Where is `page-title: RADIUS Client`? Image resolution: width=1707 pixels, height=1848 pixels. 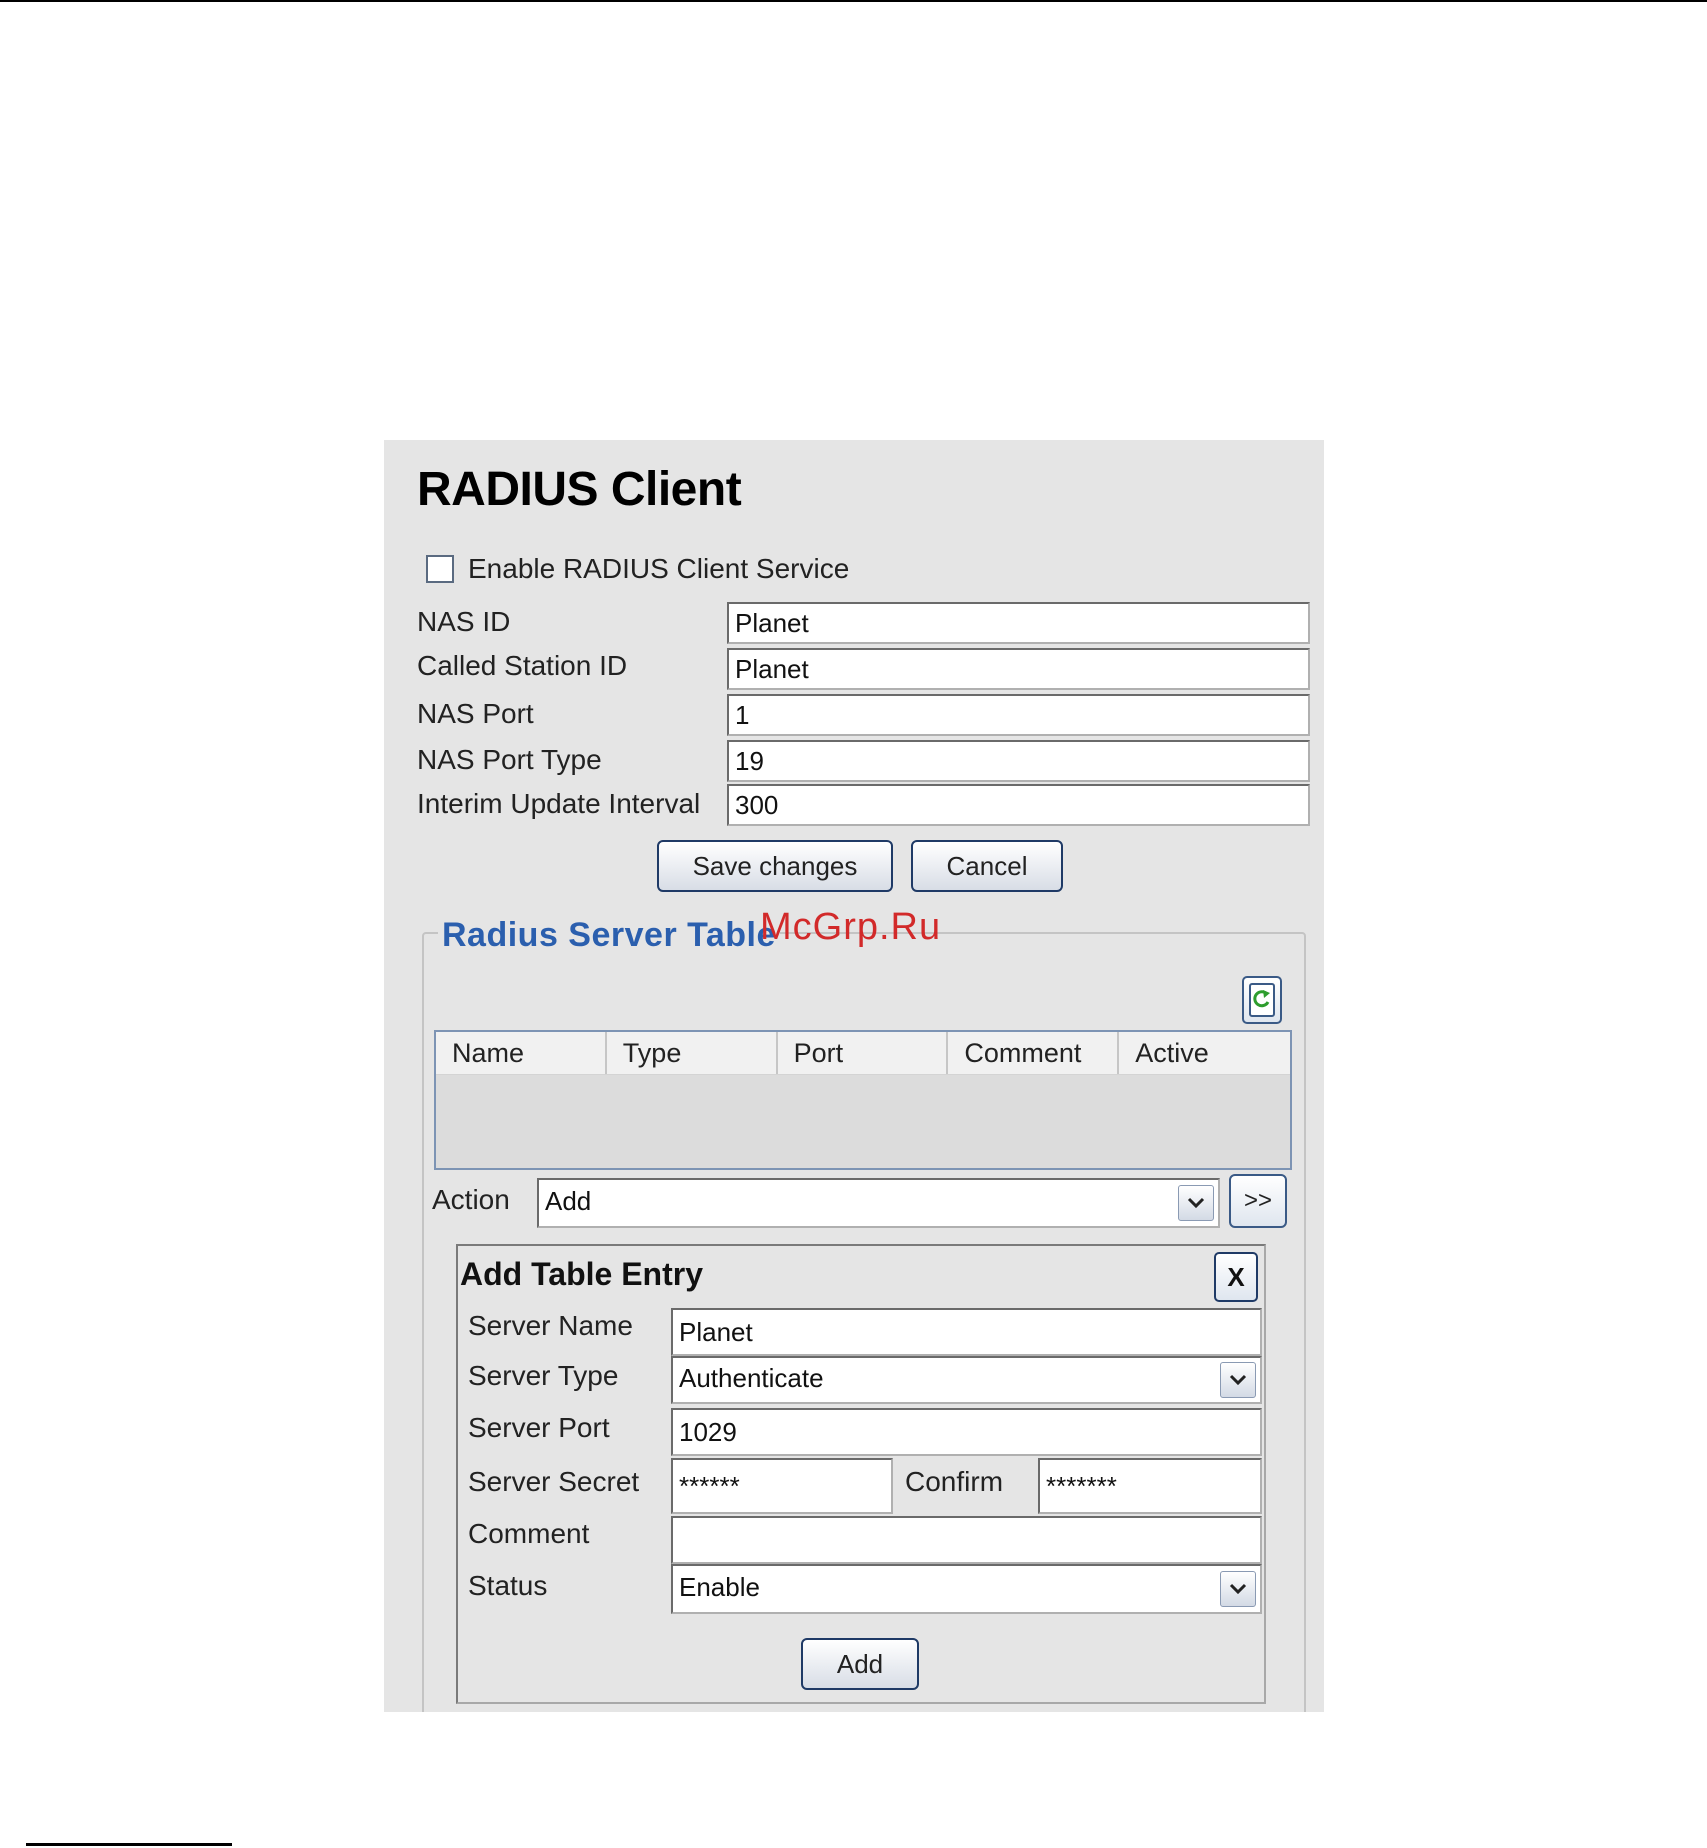 page-title: RADIUS Client is located at coordinates (579, 489).